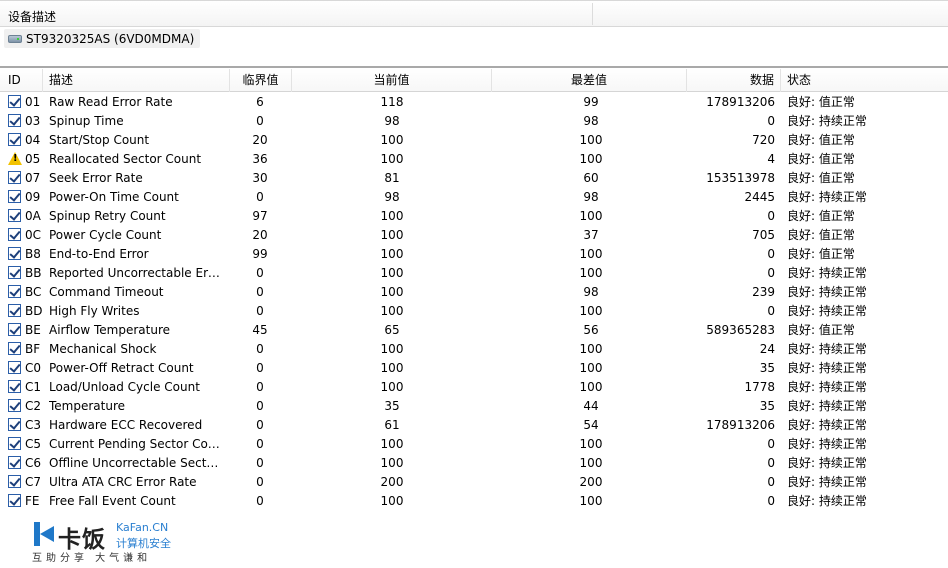 Image resolution: width=948 pixels, height=568 pixels. I want to click on attribute-id: C2, so click(33, 406).